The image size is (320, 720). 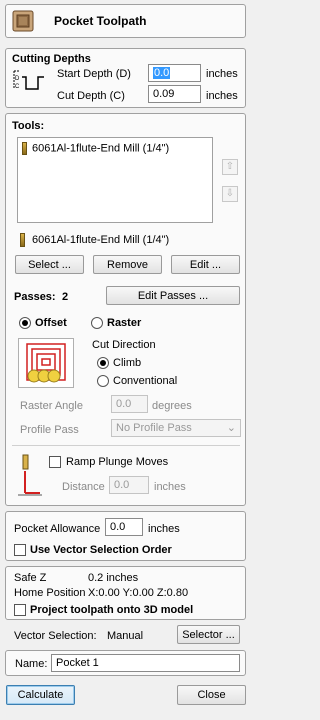 What do you see at coordinates (124, 527) in the screenshot?
I see `pocket-allowance-input: 0.0` at bounding box center [124, 527].